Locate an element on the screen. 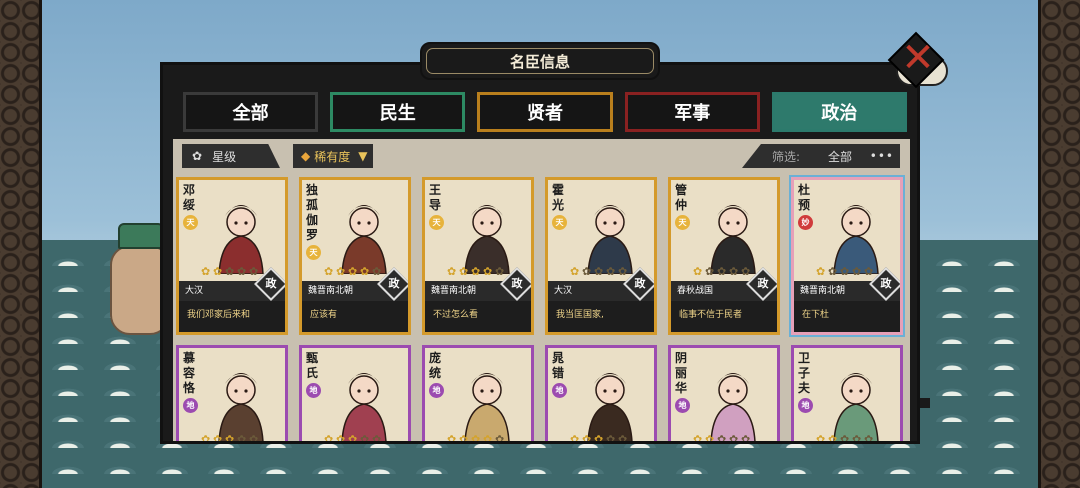  close-button: ✕ is located at coordinates (918, 61).